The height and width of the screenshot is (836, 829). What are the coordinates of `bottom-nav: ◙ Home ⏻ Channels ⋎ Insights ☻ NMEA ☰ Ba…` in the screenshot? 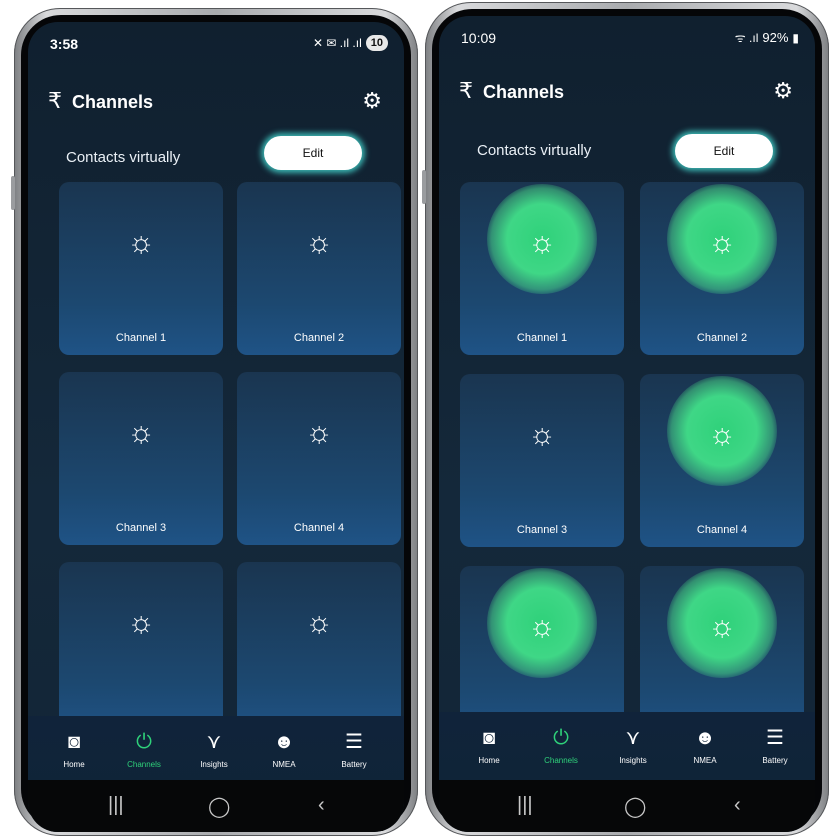 It's located at (627, 746).